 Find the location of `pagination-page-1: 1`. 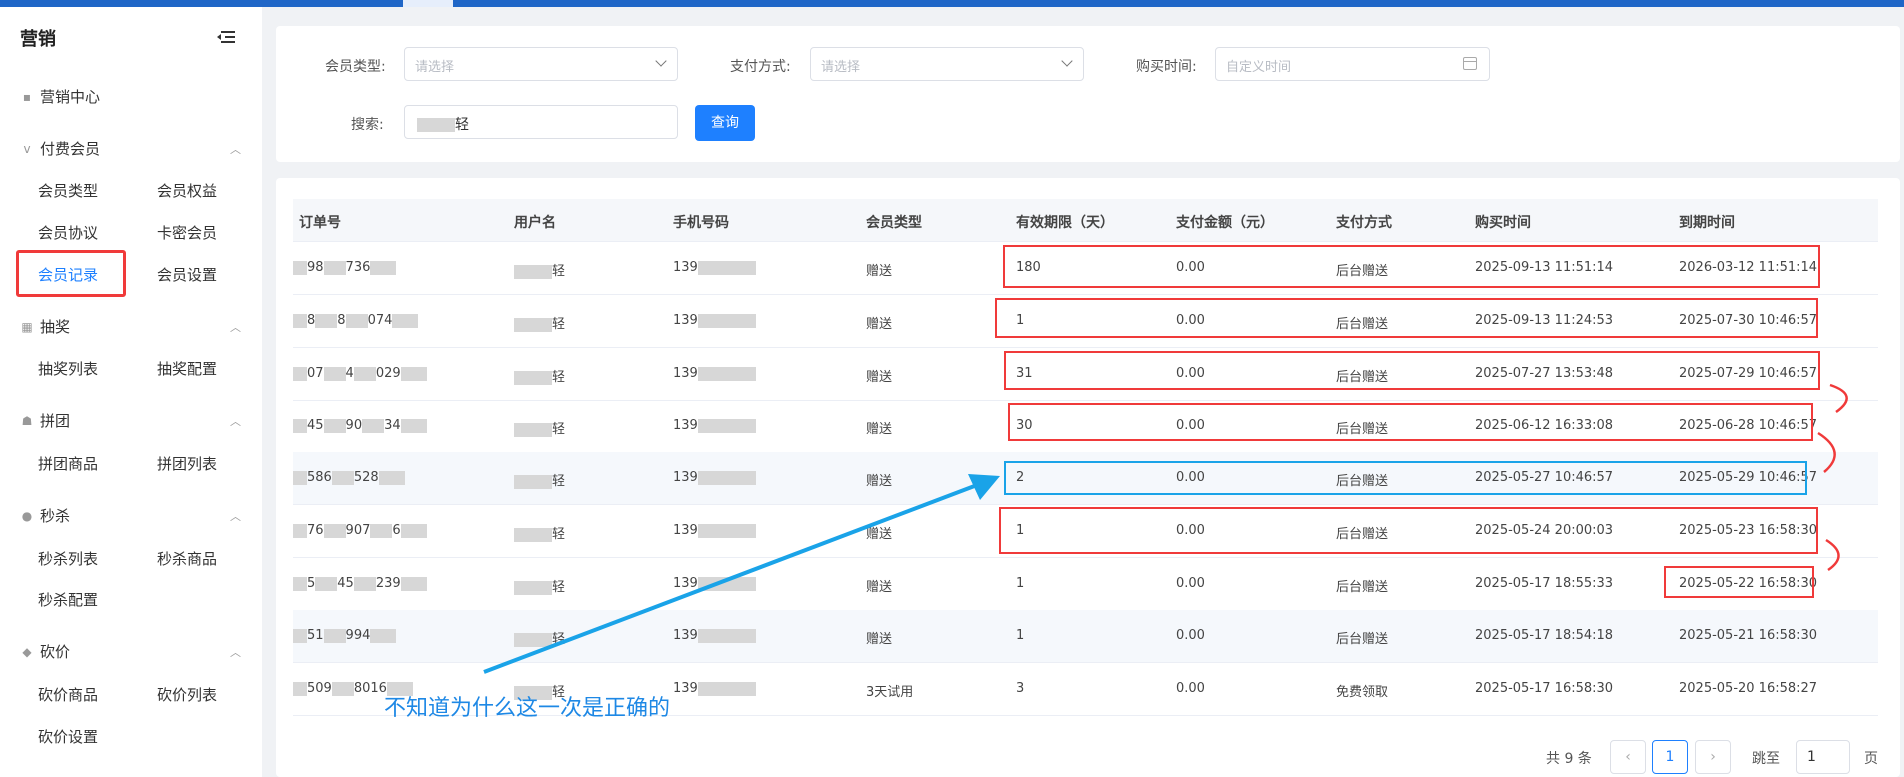

pagination-page-1: 1 is located at coordinates (1670, 757).